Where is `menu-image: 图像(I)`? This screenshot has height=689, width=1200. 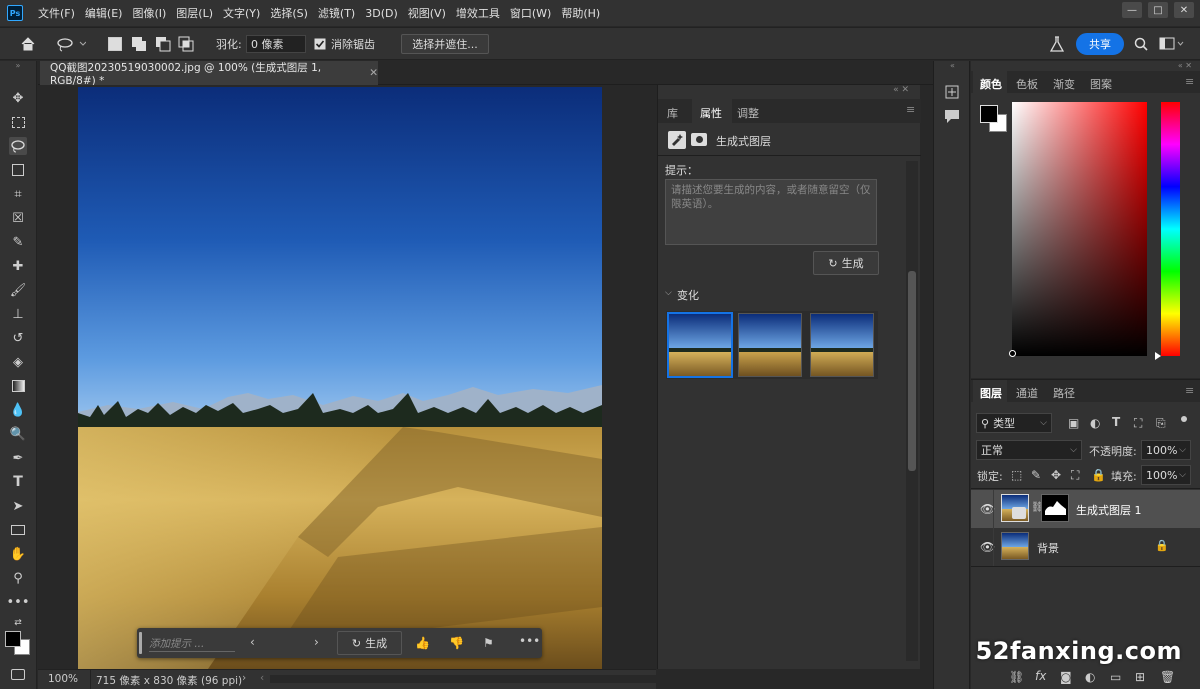 menu-image: 图像(I) is located at coordinates (149, 13).